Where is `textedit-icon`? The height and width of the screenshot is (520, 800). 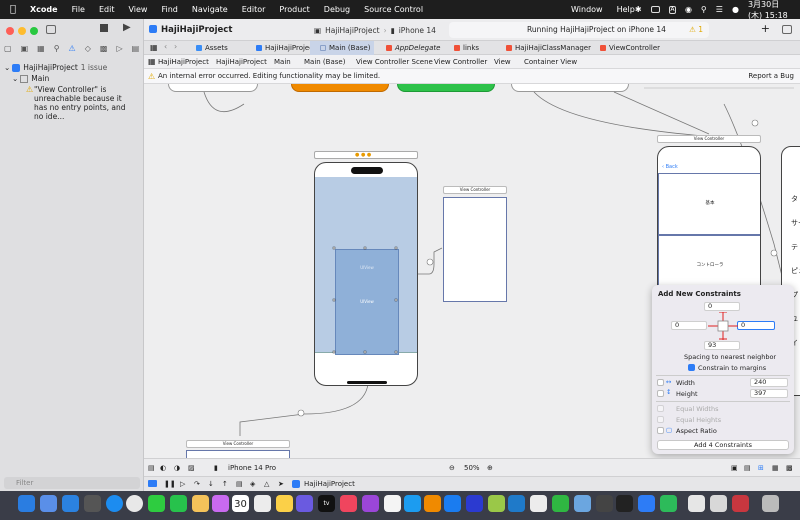 textedit-icon is located at coordinates (696, 503).